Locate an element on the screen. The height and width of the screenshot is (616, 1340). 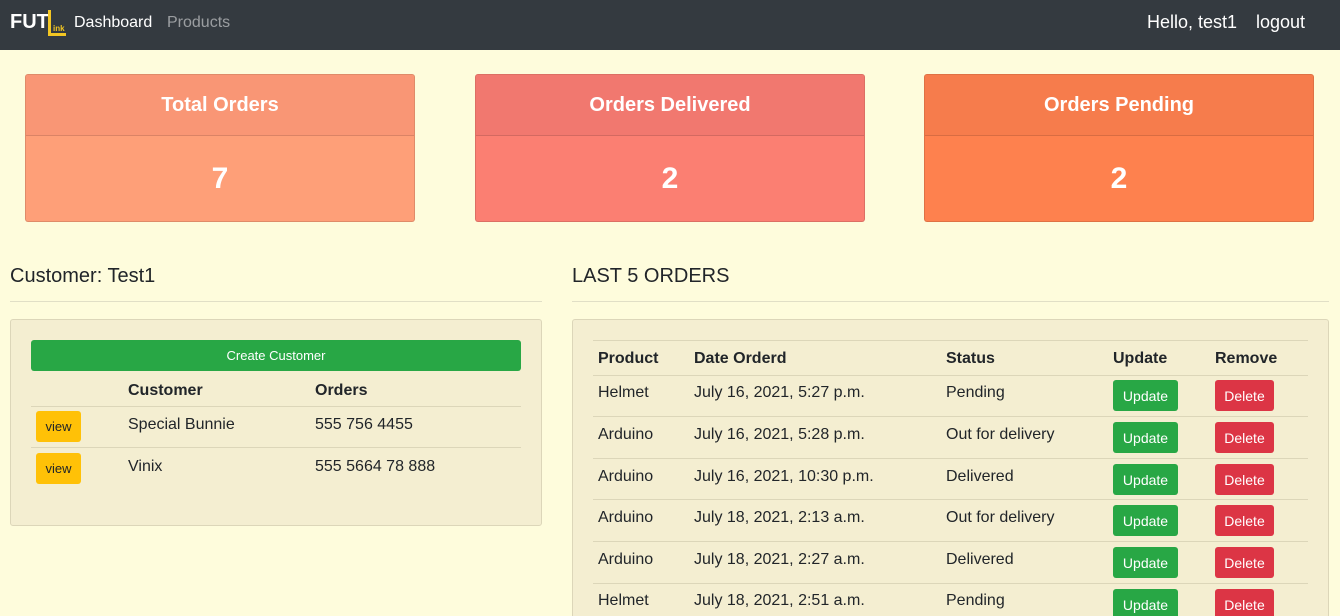
order-date: July 16, 2021, 5:27 p.m. is located at coordinates (779, 392).